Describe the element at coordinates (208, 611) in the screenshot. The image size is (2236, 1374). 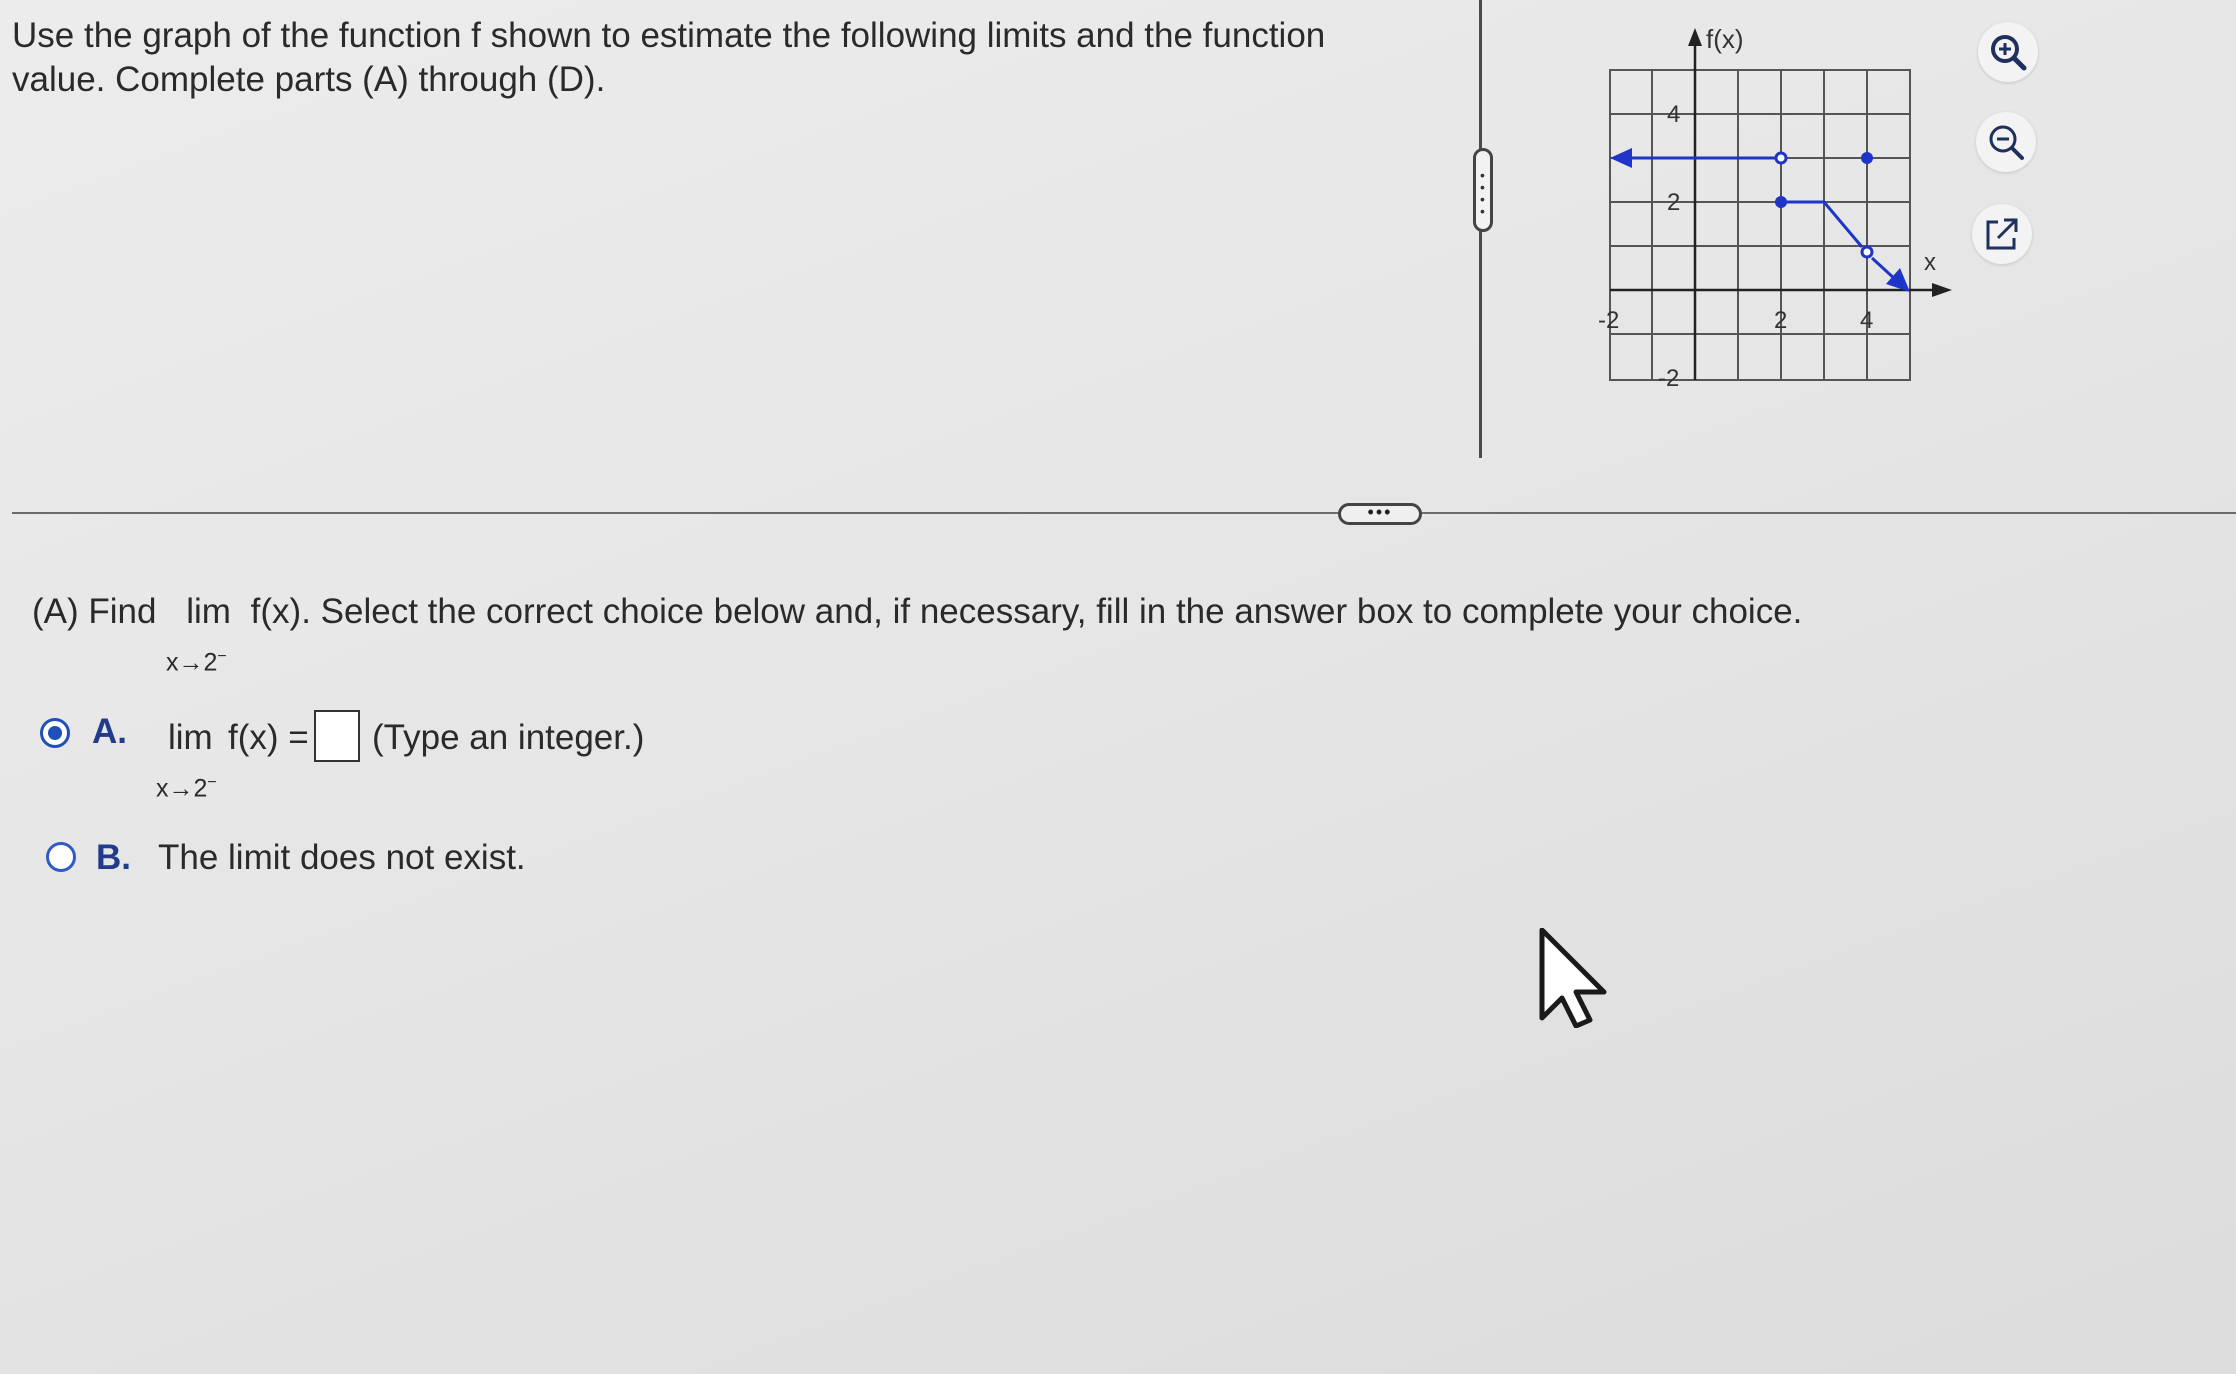
I see `part-a-lim: lim` at that location.